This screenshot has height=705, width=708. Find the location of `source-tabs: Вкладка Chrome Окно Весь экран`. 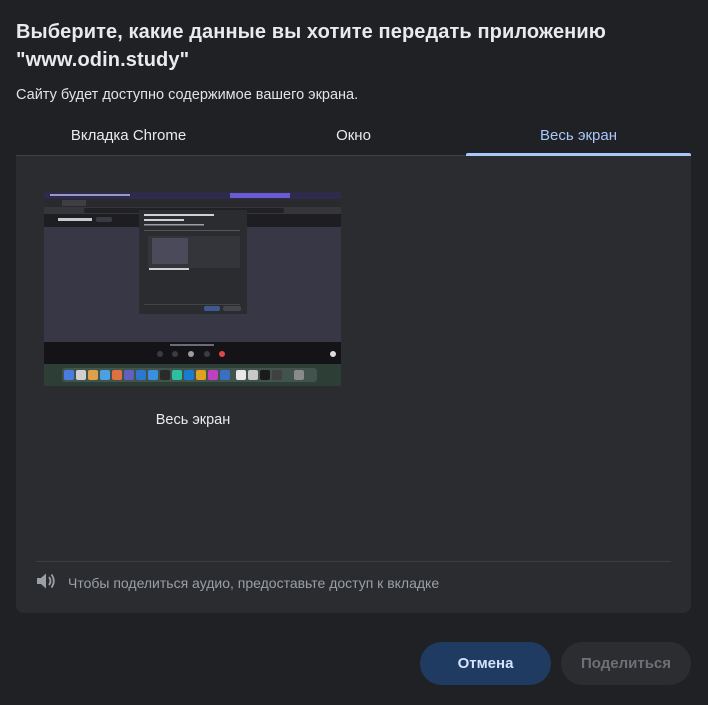

source-tabs: Вкладка Chrome Окно Весь экран is located at coordinates (353, 137).